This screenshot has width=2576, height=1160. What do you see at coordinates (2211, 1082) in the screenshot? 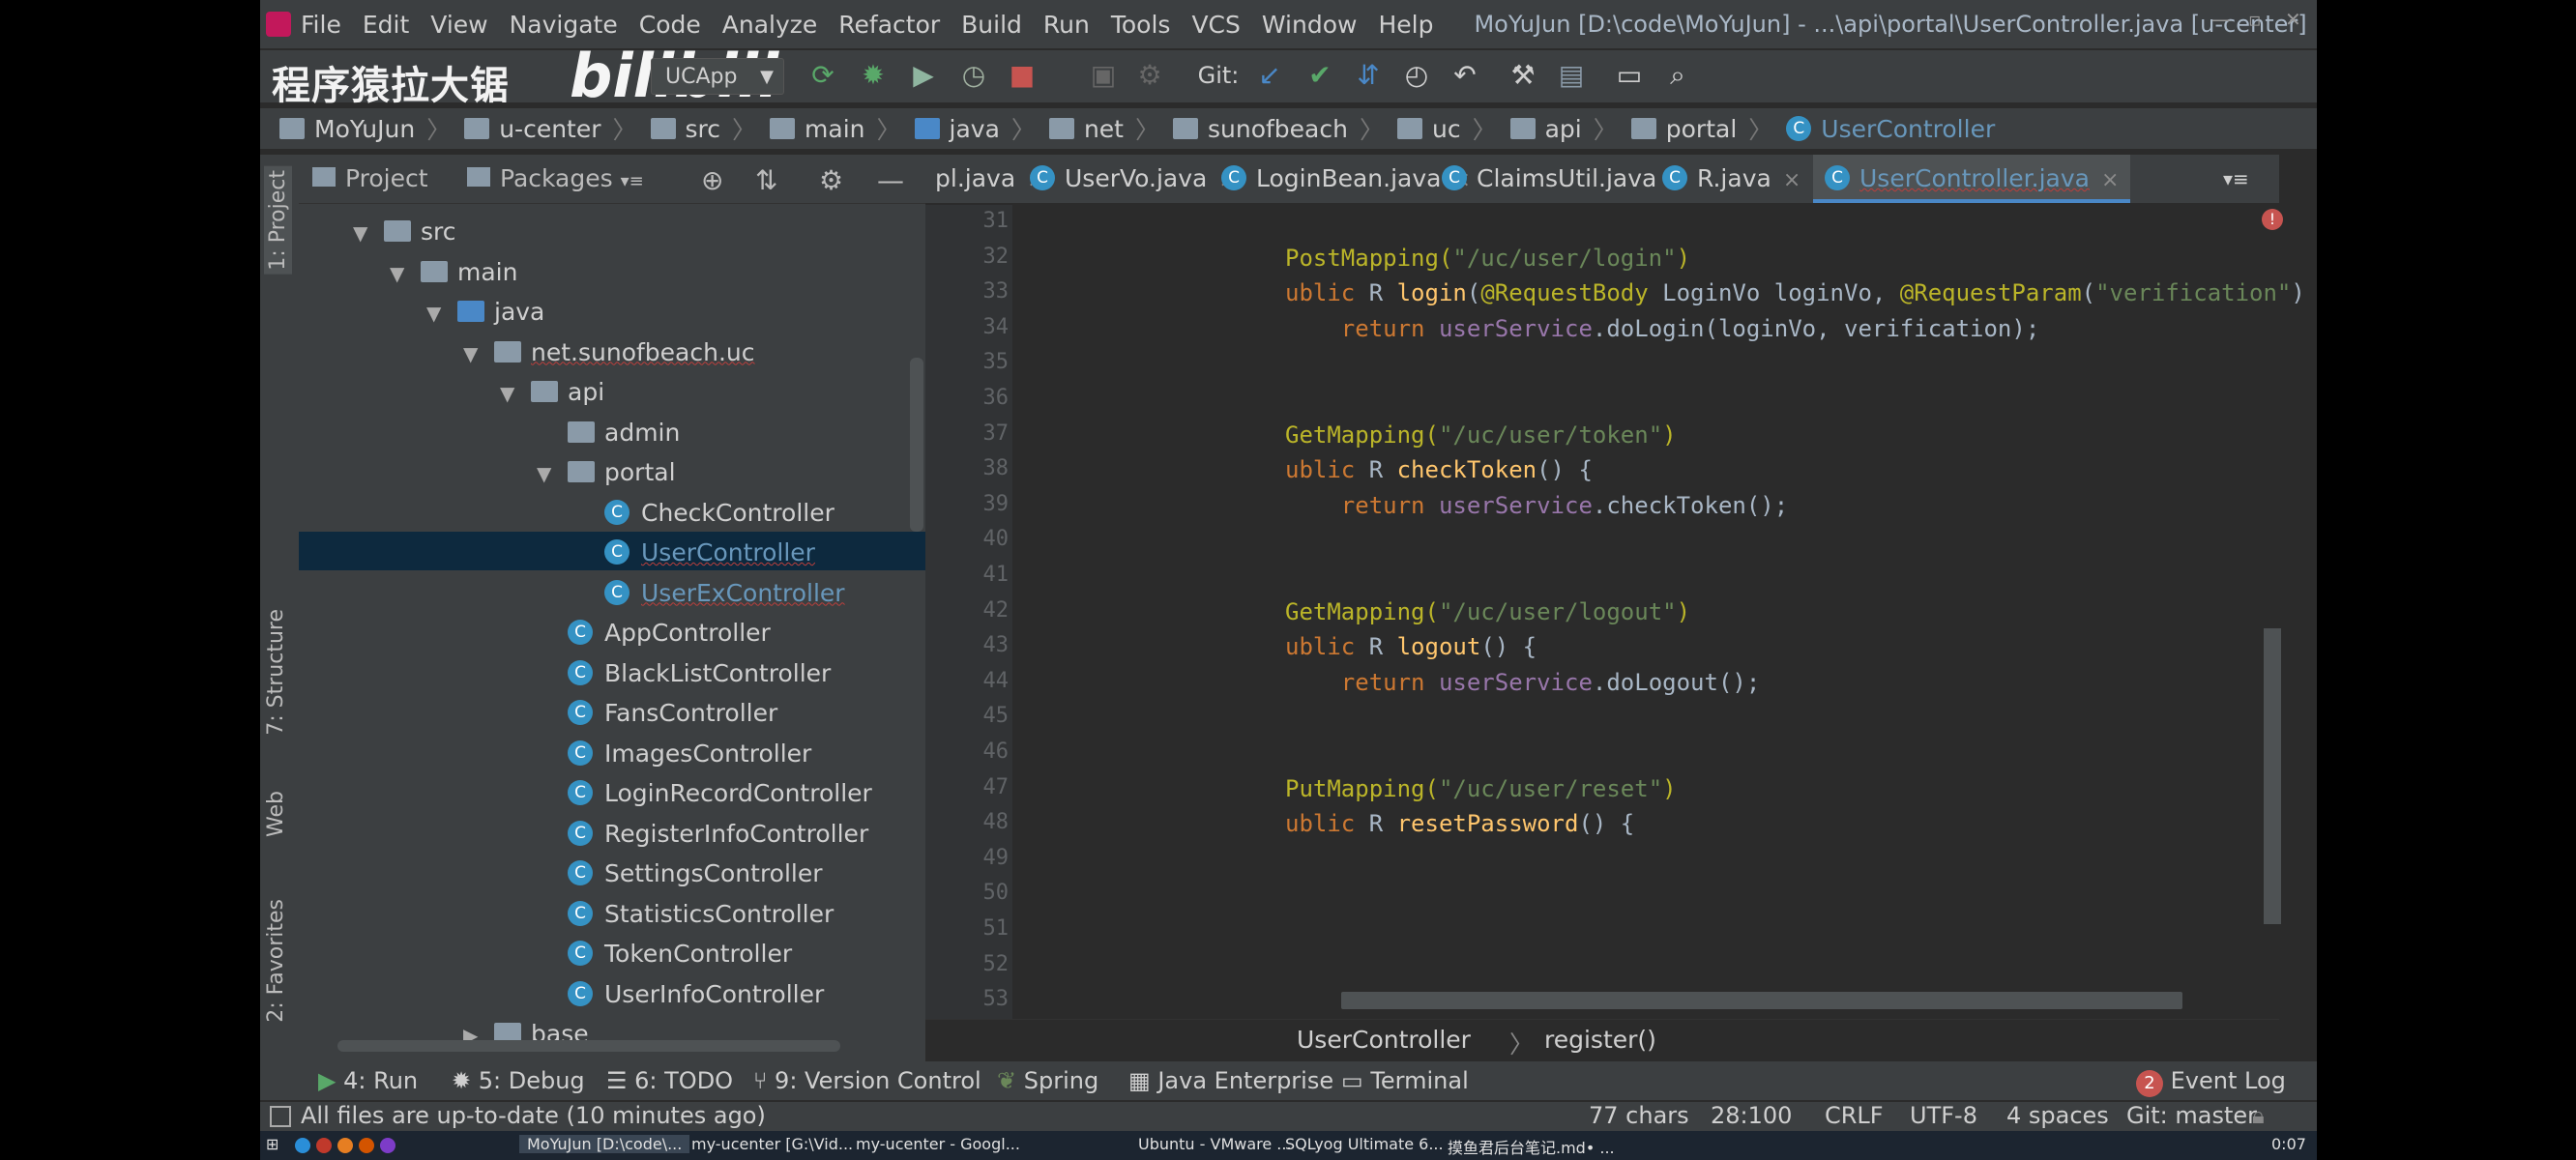
I see `event-log-button: 2 Event Log` at bounding box center [2211, 1082].